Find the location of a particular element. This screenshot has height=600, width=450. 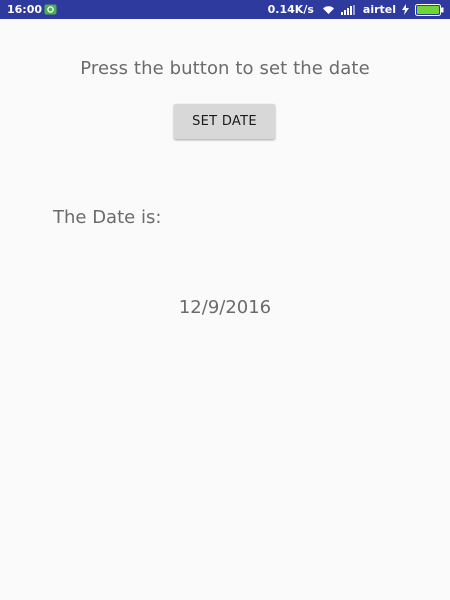

instruction-text: Press the button to set the date is located at coordinates (225, 68).